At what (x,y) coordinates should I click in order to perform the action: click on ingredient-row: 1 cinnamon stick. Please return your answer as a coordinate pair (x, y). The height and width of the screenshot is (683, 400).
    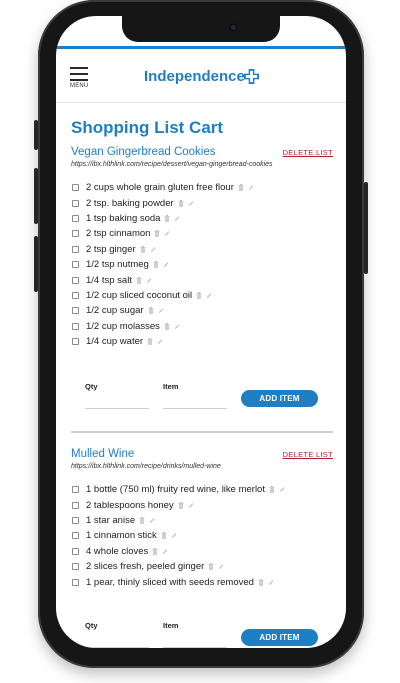
    Looking at the image, I should click on (202, 535).